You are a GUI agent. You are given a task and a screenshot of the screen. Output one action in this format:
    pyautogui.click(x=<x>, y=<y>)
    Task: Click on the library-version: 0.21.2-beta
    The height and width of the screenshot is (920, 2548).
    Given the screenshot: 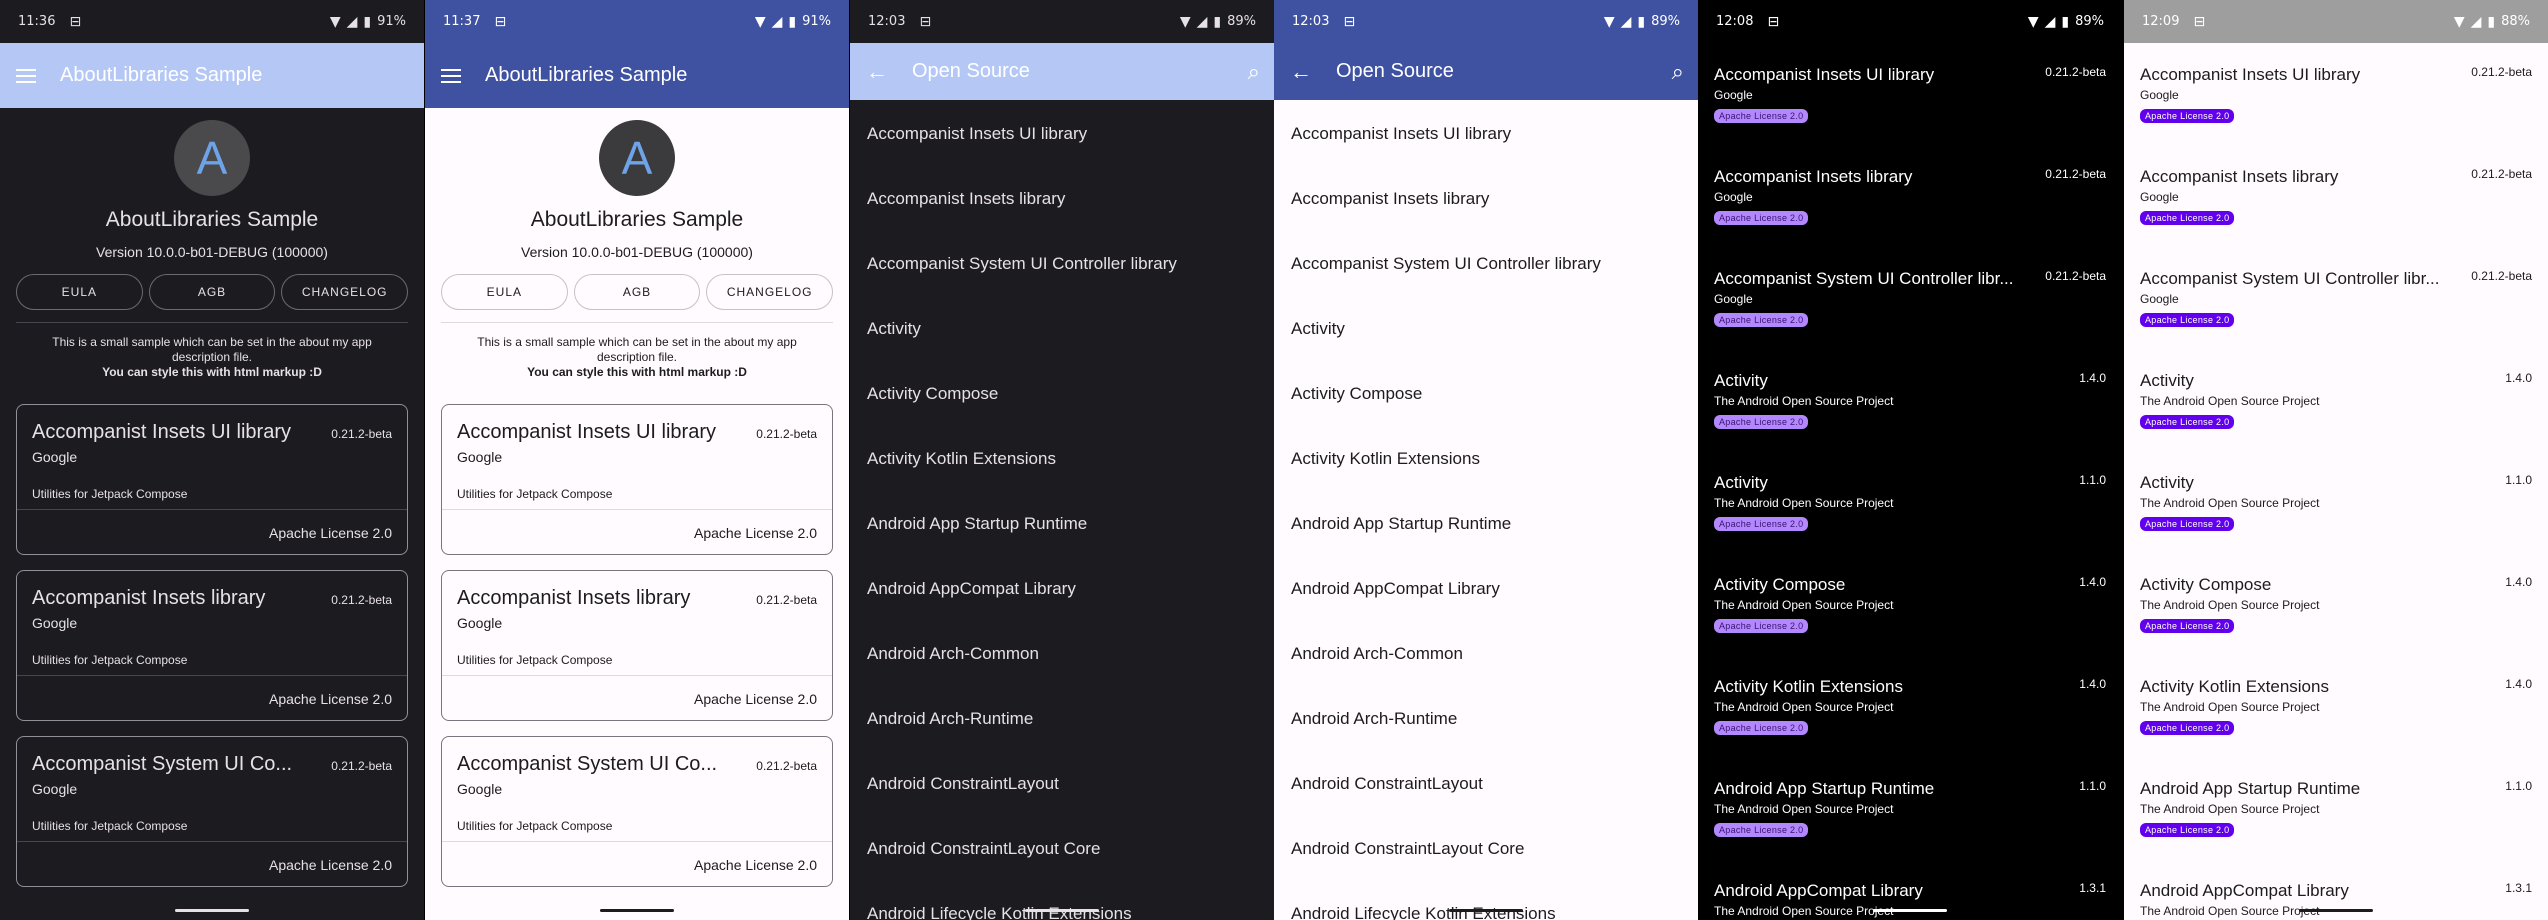 What is the action you would take?
    pyautogui.click(x=786, y=766)
    